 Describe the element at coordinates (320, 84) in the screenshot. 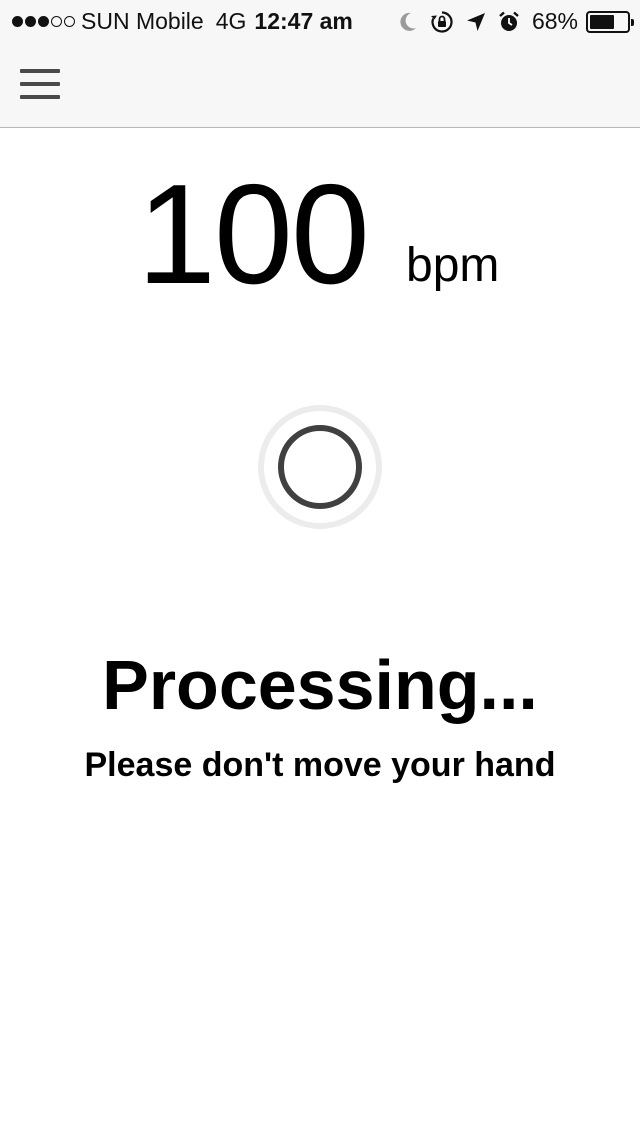

I see `navigation-bar` at that location.